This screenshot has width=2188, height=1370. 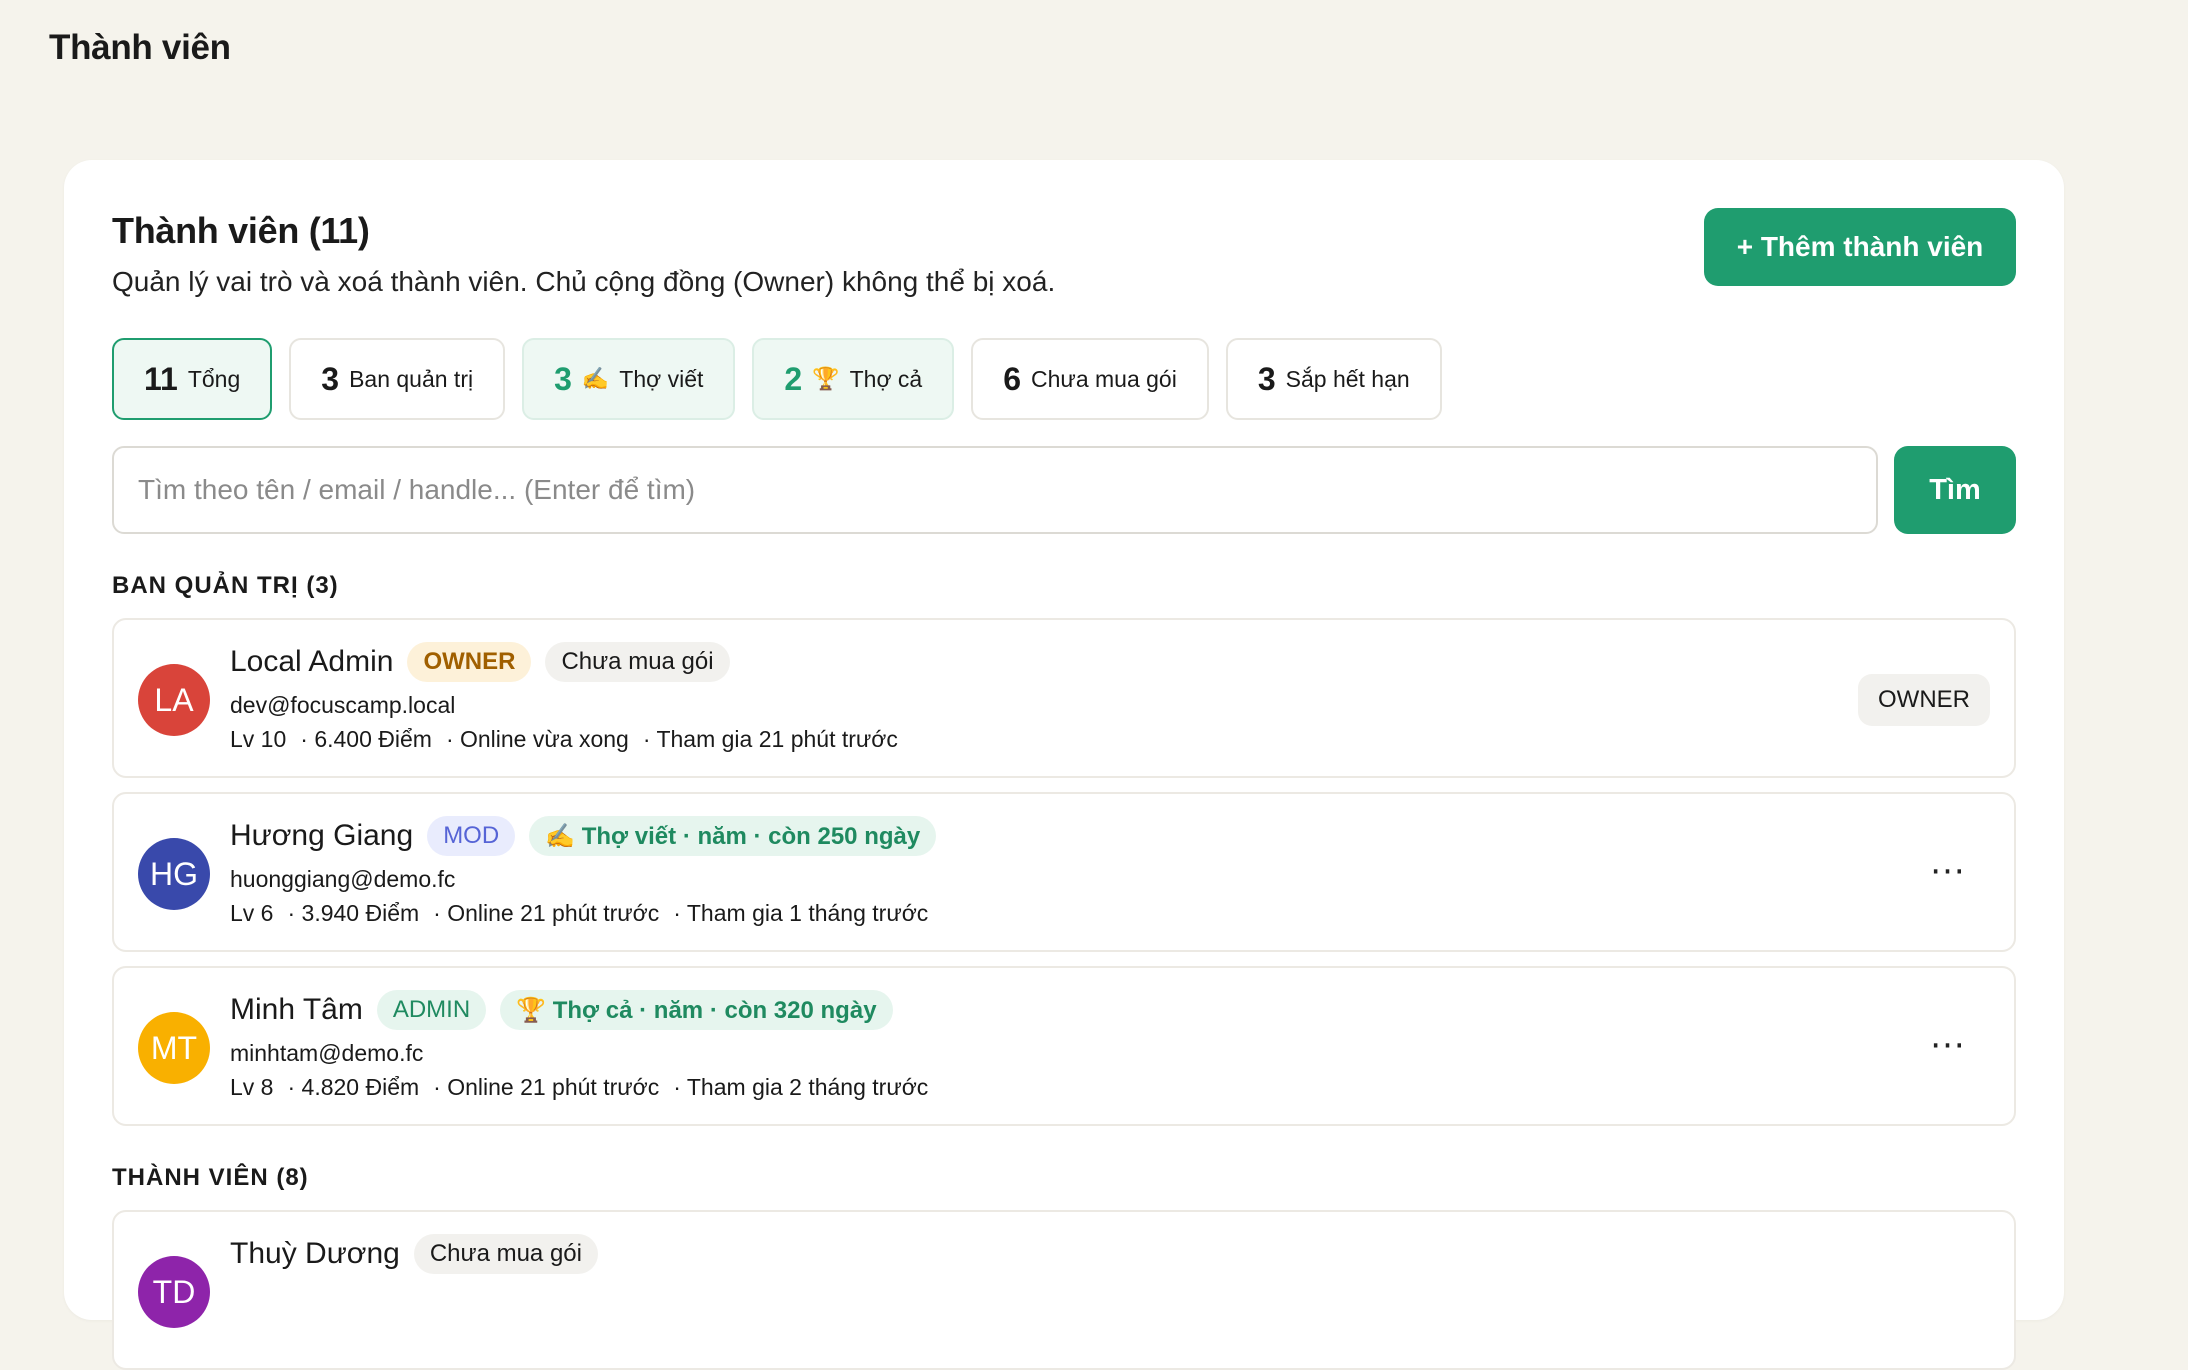 I want to click on stat-masters: 2 🏆 Thợ cả, so click(x=853, y=379).